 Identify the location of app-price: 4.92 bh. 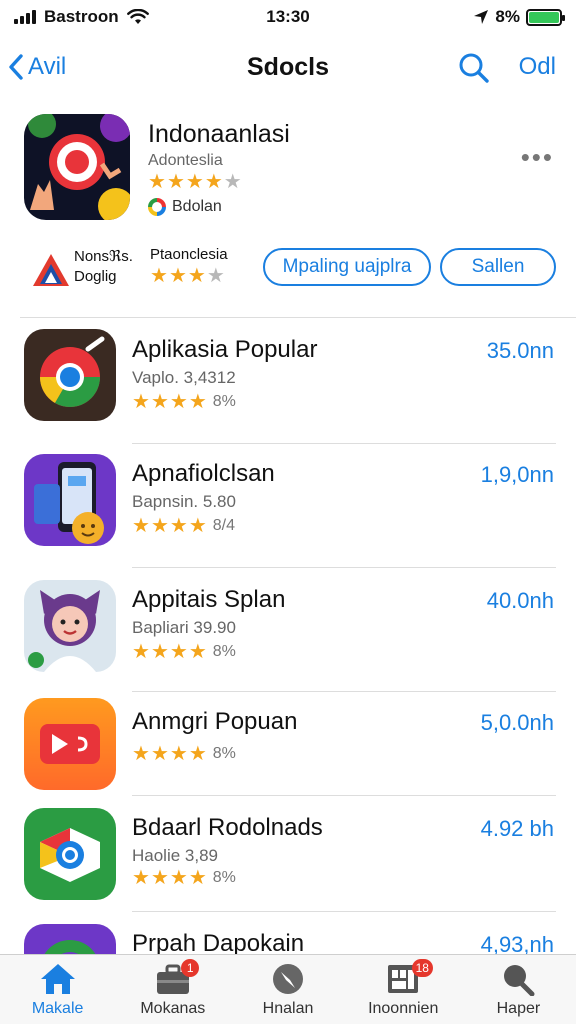
(517, 829).